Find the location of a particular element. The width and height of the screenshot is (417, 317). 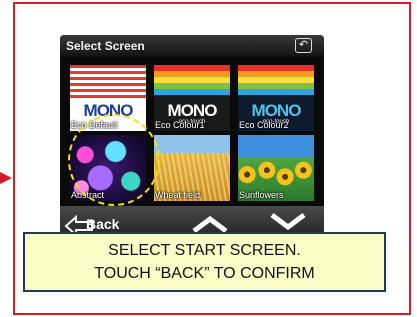

title-bar: Select Screen ↶ is located at coordinates (192, 46).